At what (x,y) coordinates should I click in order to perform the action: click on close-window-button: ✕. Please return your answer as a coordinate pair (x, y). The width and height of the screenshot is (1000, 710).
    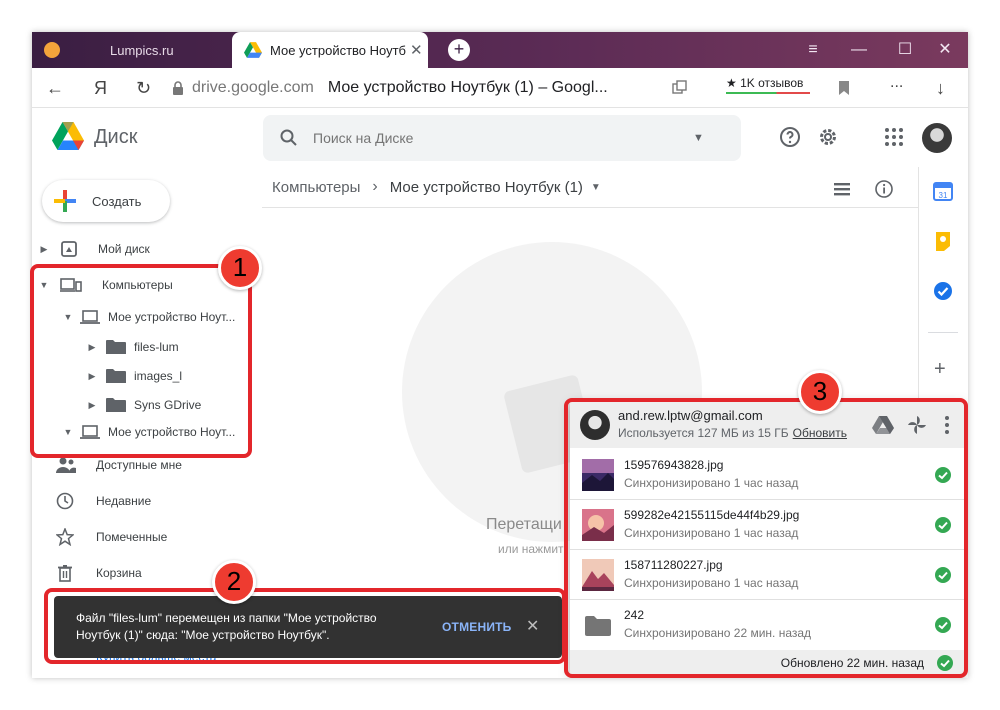
    Looking at the image, I should click on (945, 50).